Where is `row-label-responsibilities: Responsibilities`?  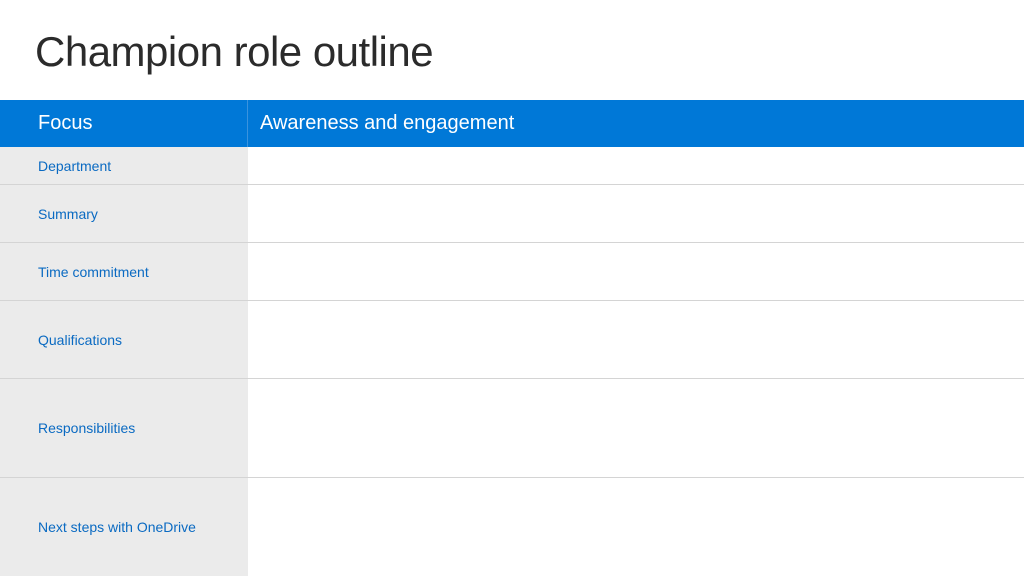
row-label-responsibilities: Responsibilities is located at coordinates (124, 428).